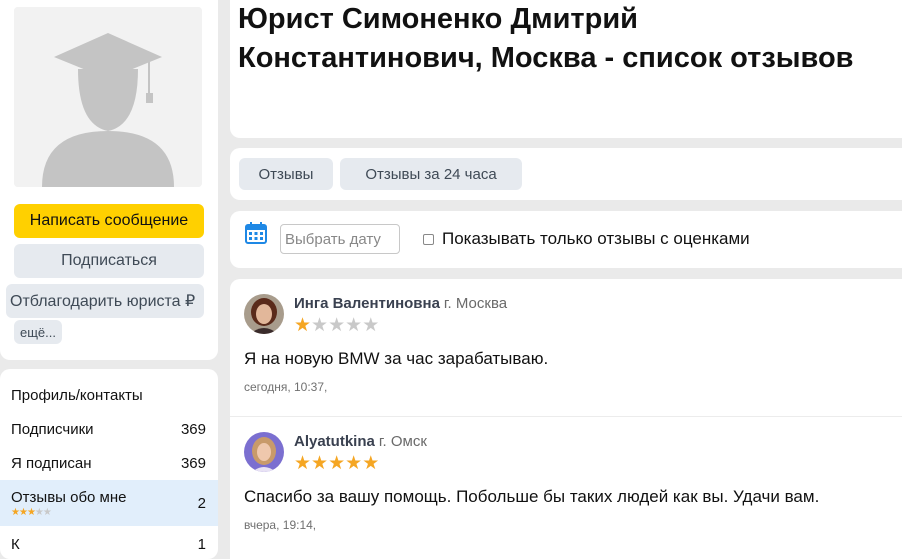 The height and width of the screenshot is (559, 902). I want to click on nav-item-label: Отзывы обо мне, so click(69, 497).